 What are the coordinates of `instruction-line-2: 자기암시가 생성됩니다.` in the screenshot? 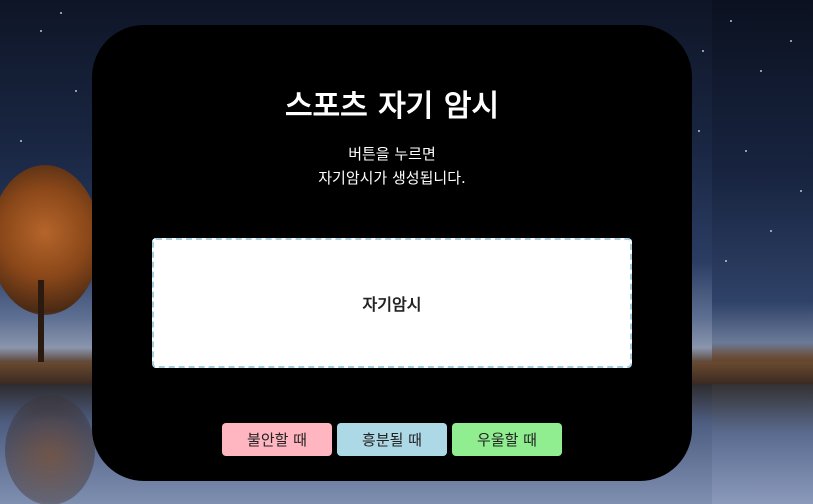 It's located at (392, 178).